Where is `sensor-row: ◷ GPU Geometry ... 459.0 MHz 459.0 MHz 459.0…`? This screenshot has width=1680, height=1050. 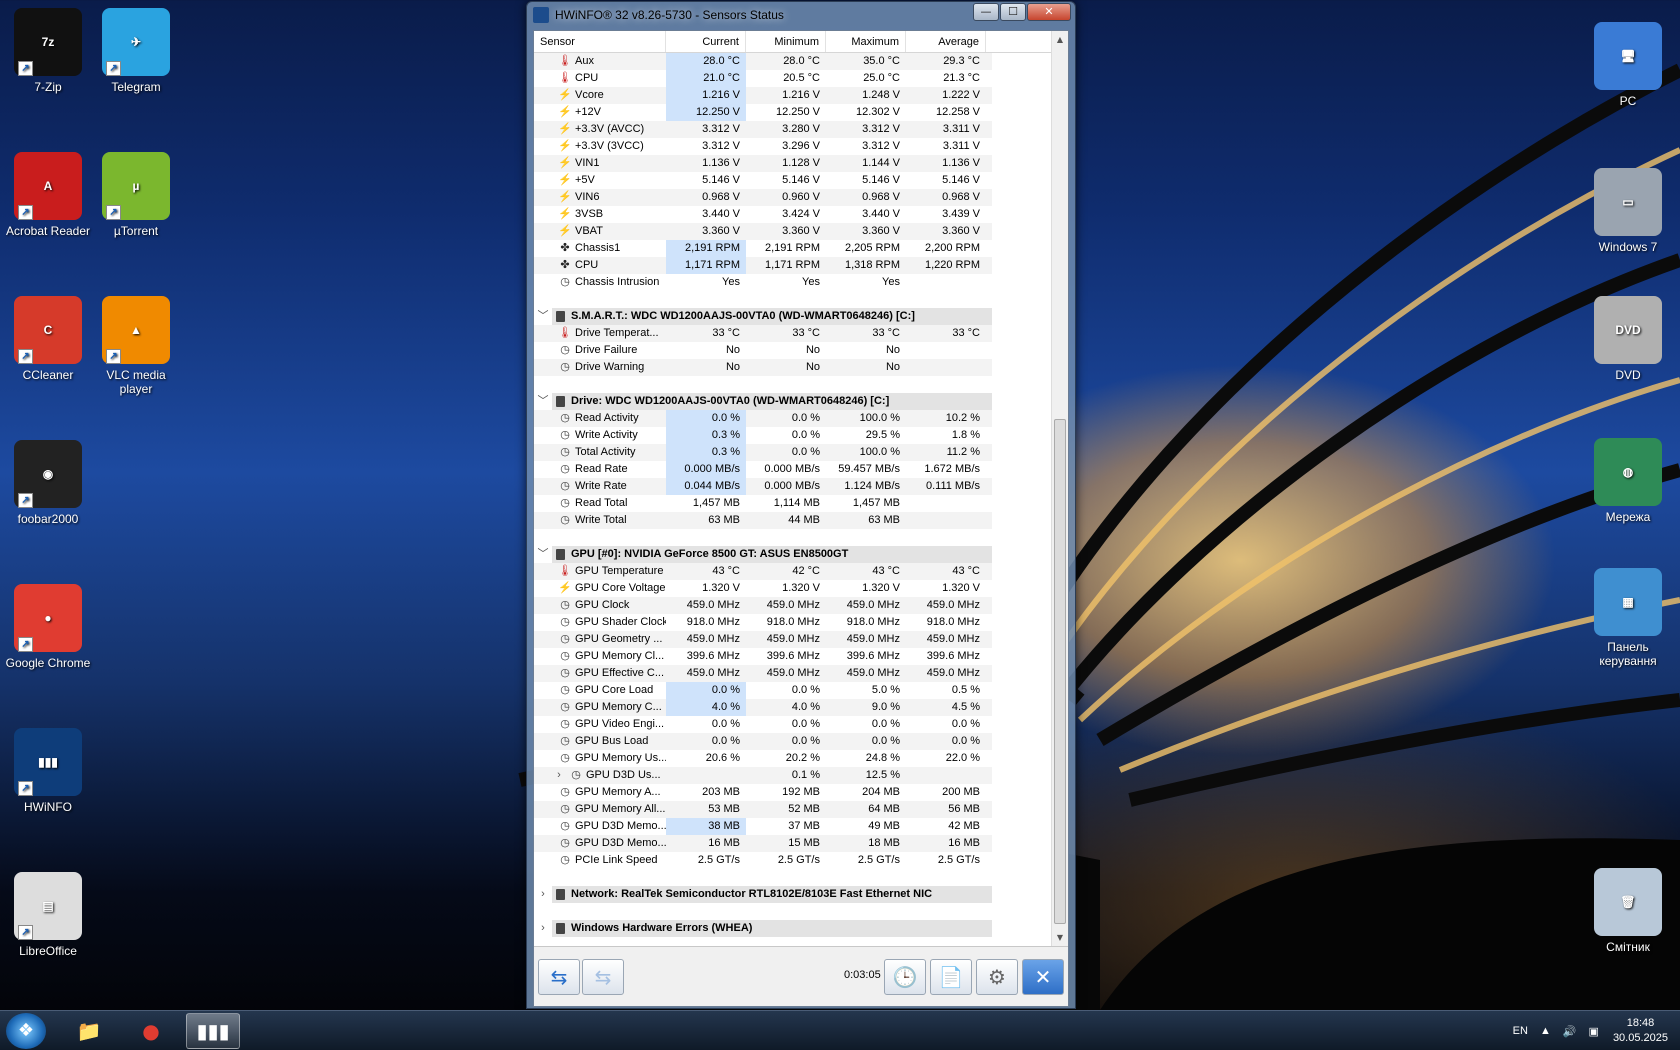
sensor-row: ◷ GPU Geometry ... 459.0 MHz 459.0 MHz 459.0… is located at coordinates (793, 639).